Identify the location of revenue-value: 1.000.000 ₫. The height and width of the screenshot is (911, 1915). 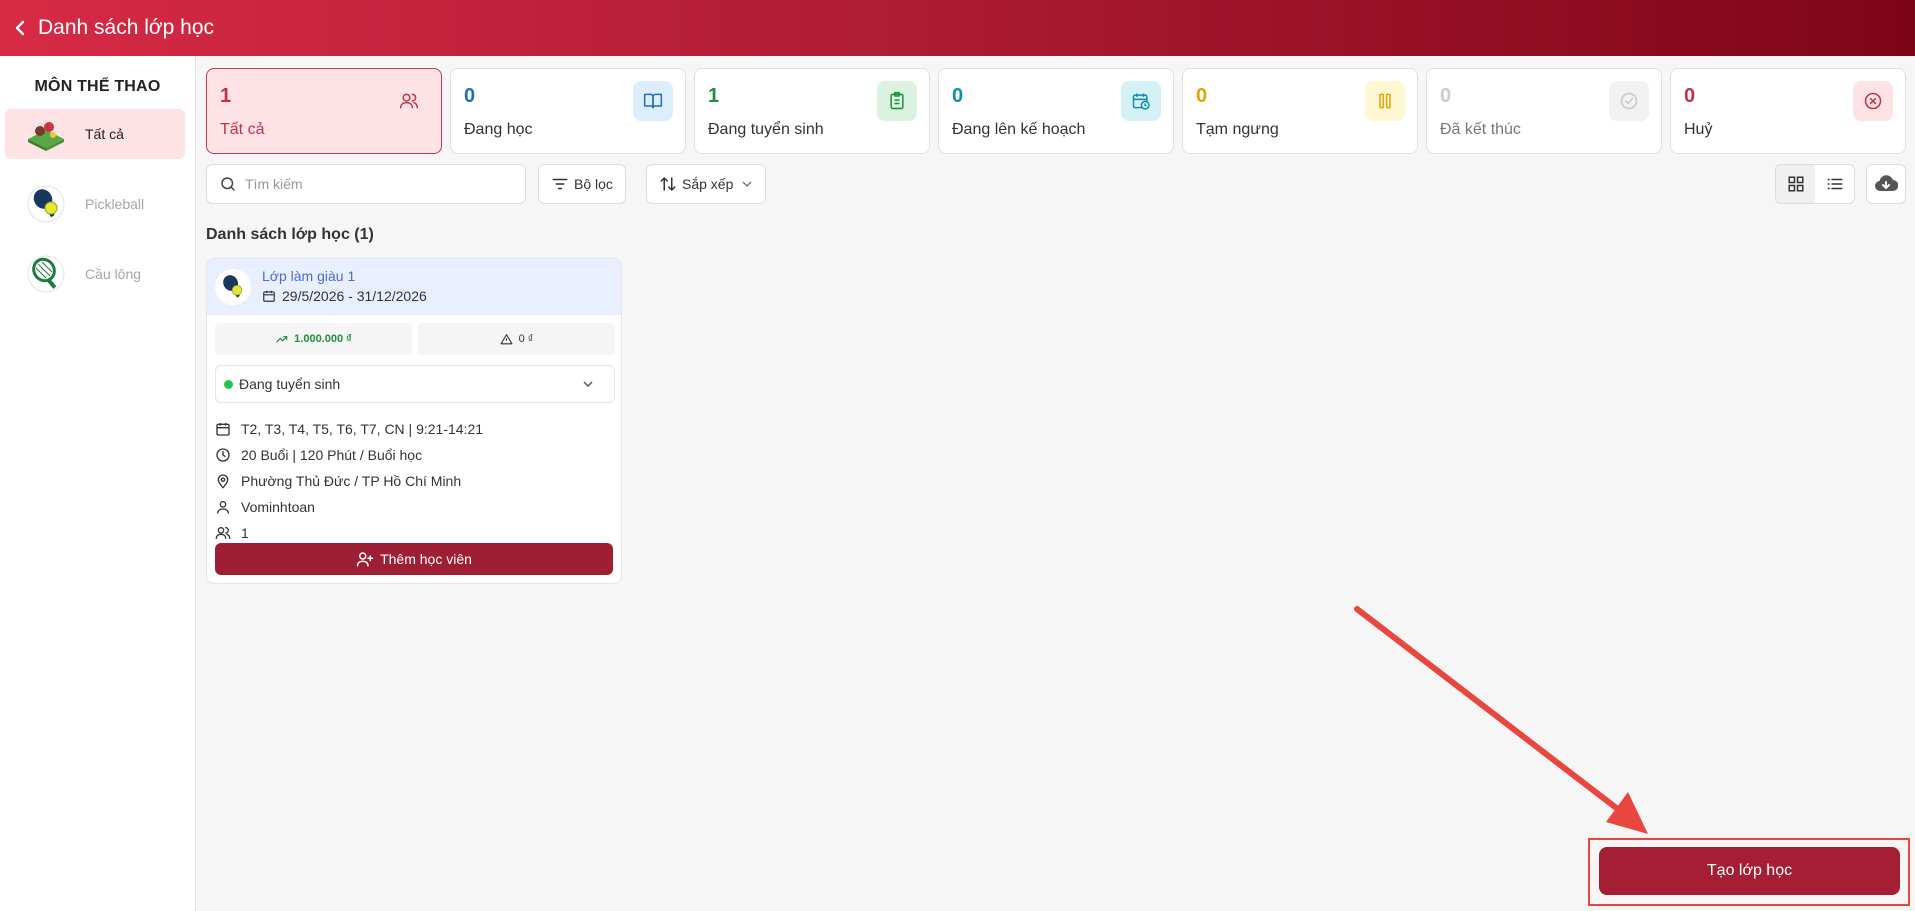
(323, 339).